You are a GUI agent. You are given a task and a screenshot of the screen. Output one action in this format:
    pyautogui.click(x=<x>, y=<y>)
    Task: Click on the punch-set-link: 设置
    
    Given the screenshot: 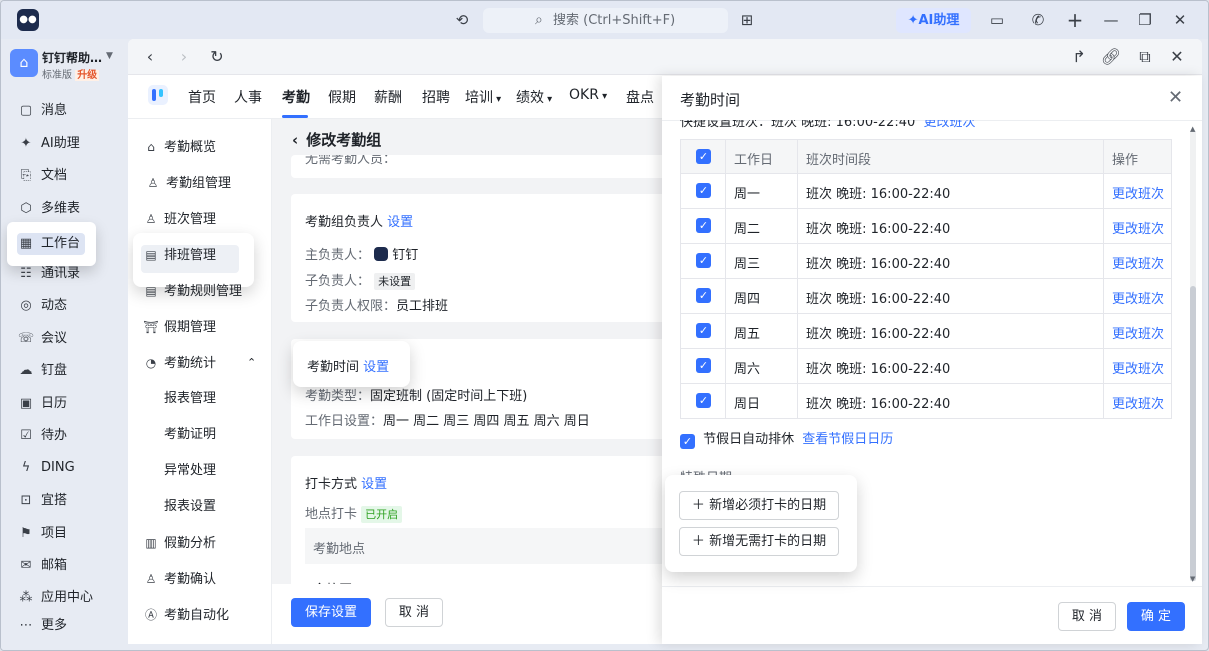 What is the action you would take?
    pyautogui.click(x=374, y=484)
    